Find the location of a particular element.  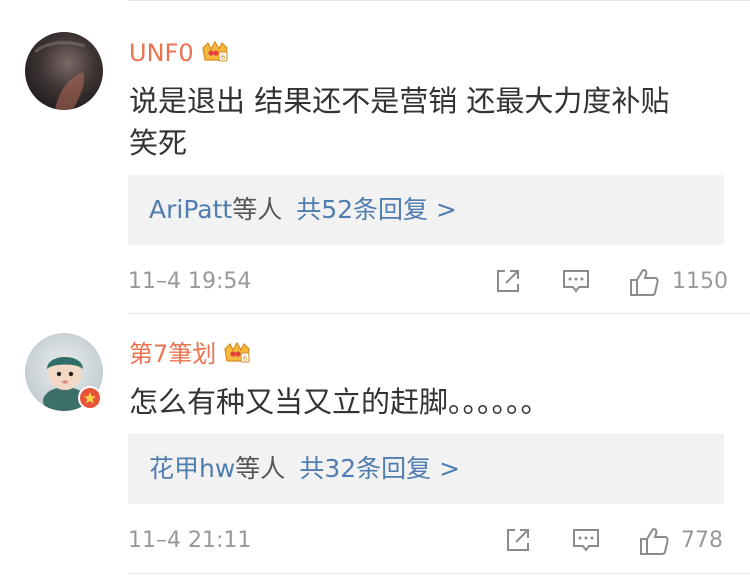

reply-count-link: 共32条回复 > is located at coordinates (379, 468).